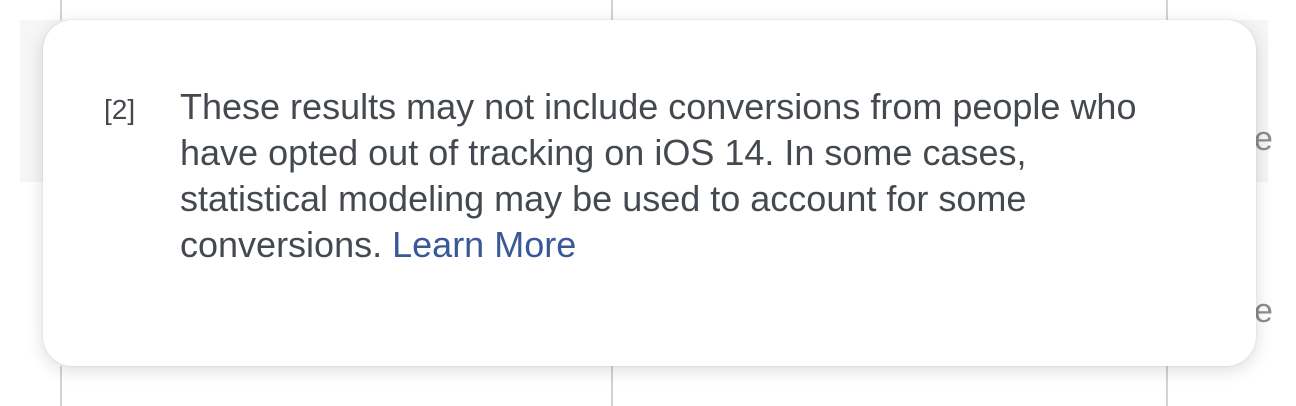 This screenshot has width=1296, height=406. What do you see at coordinates (484, 244) in the screenshot?
I see `learn-more-link: Learn More` at bounding box center [484, 244].